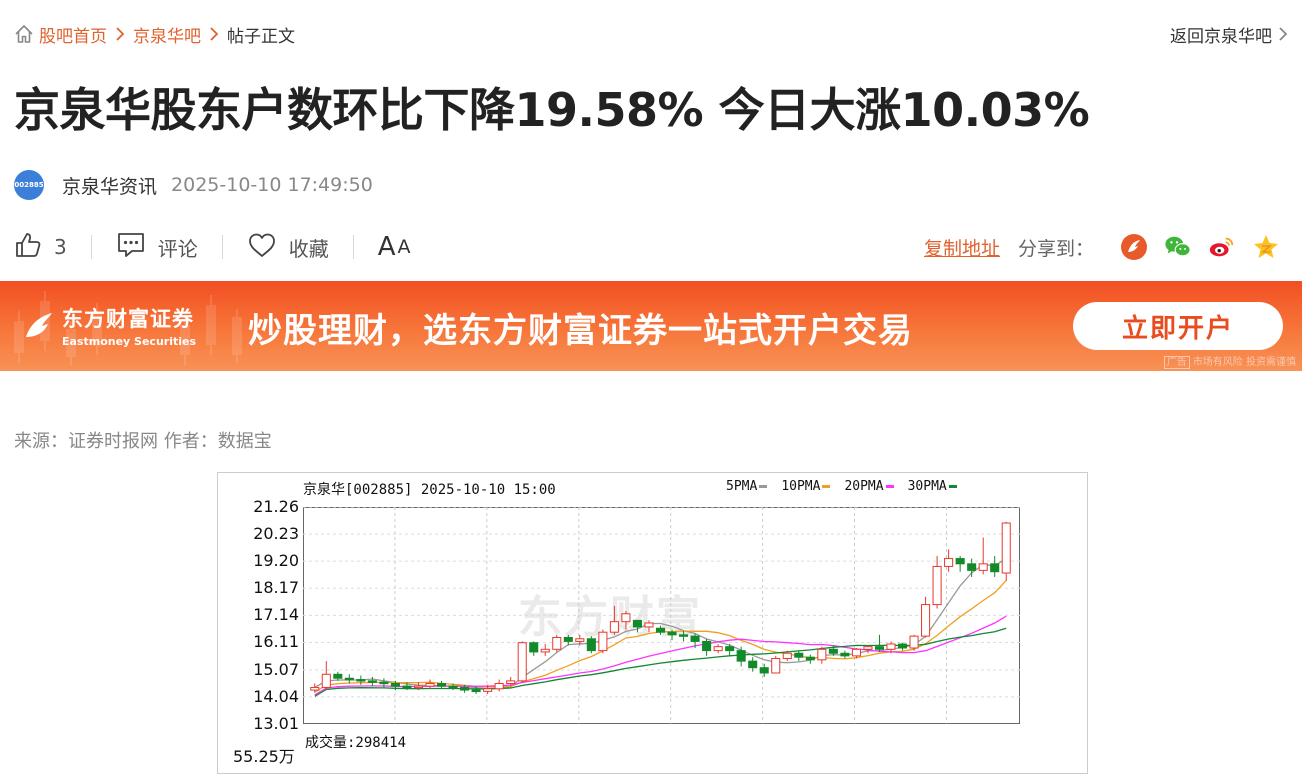 The height and width of the screenshot is (774, 1302). I want to click on y-tick-label: 18.17, so click(276, 588).